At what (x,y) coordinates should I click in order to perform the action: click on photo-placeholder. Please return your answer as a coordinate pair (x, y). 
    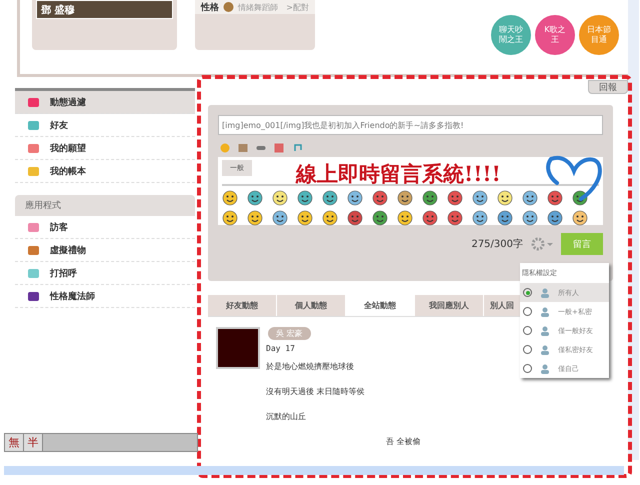
    Looking at the image, I should click on (238, 348).